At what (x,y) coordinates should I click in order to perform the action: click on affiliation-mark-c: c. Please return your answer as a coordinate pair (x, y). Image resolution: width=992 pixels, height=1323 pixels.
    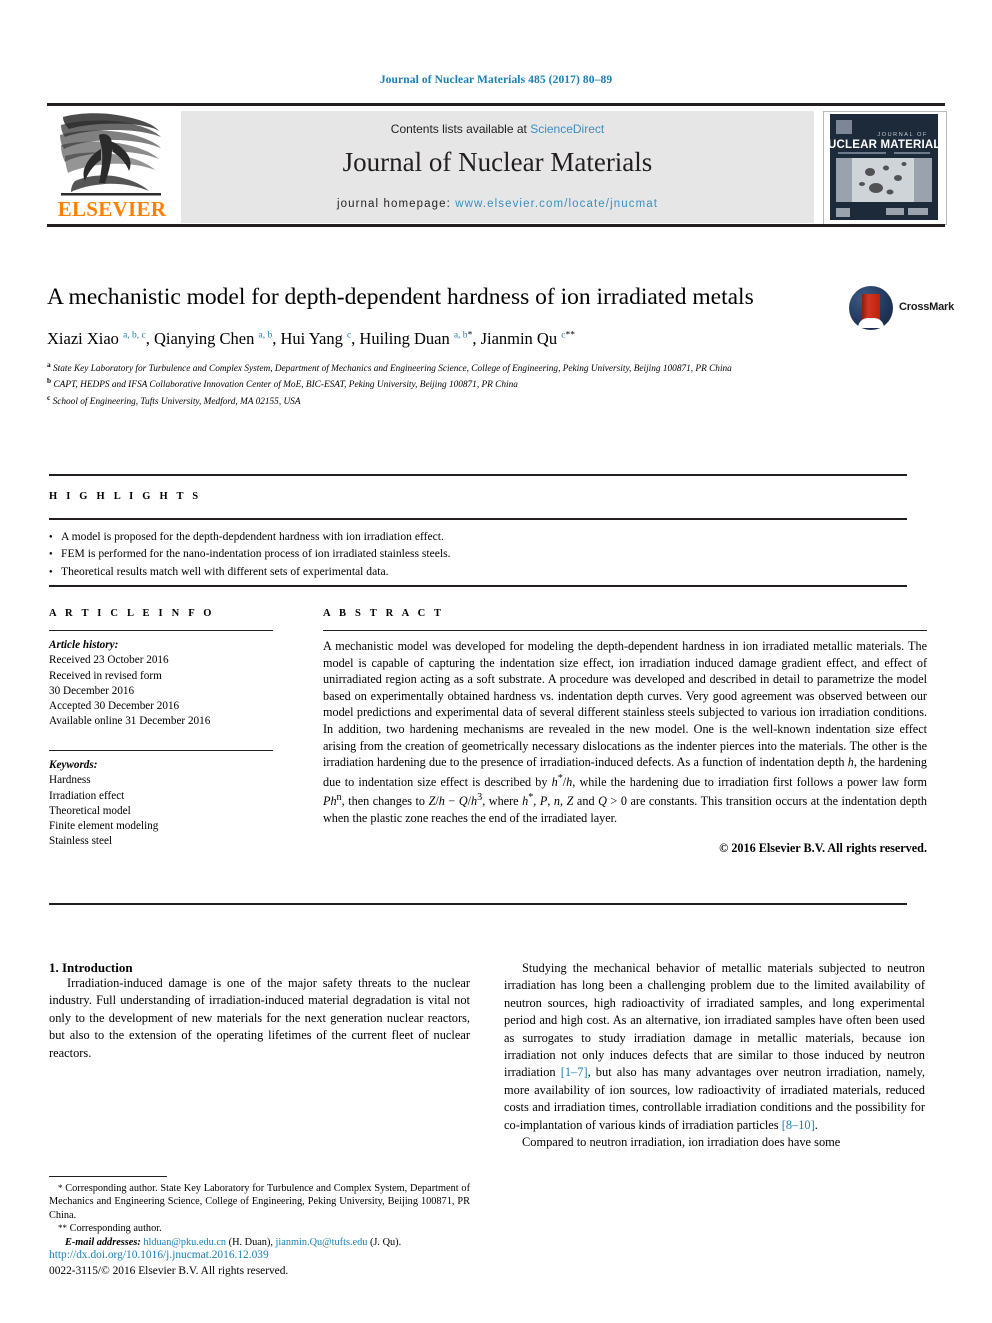
    Looking at the image, I should click on (49, 397).